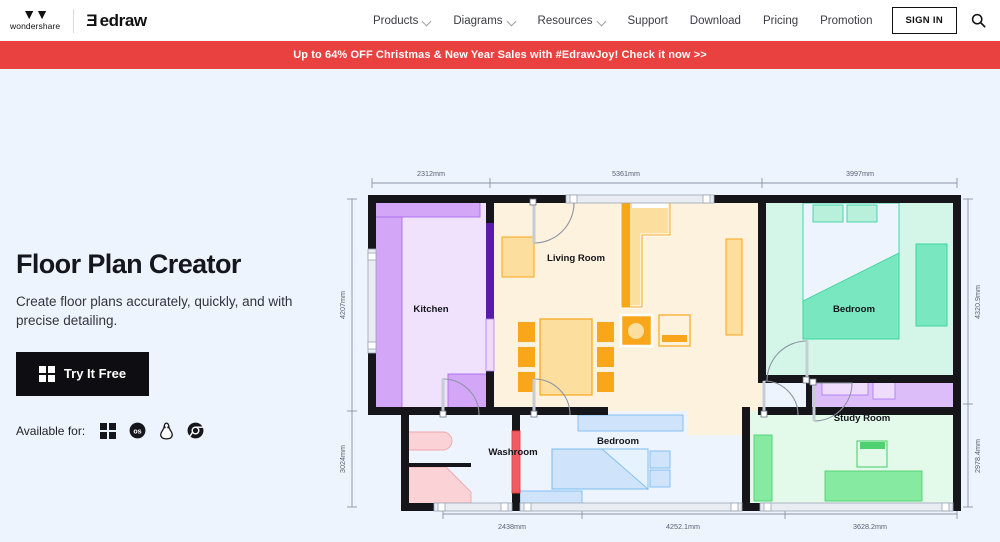  I want to click on dimension-bottom-1: 2438mm, so click(512, 526).